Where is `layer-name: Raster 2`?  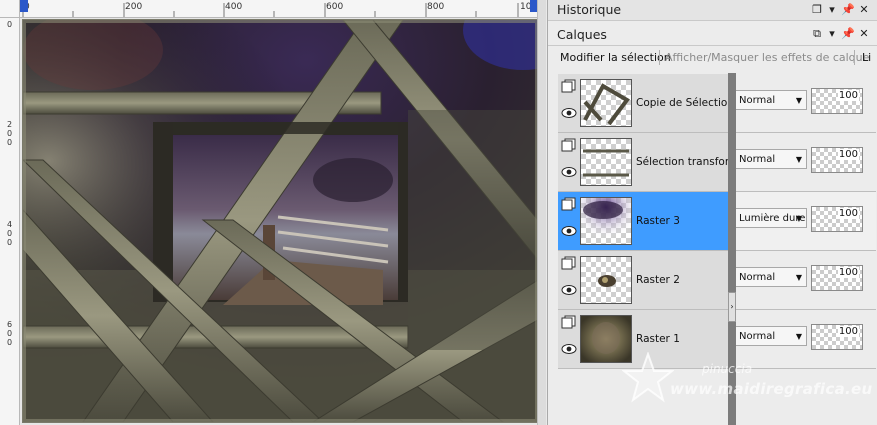
layer-name: Raster 2 is located at coordinates (658, 280).